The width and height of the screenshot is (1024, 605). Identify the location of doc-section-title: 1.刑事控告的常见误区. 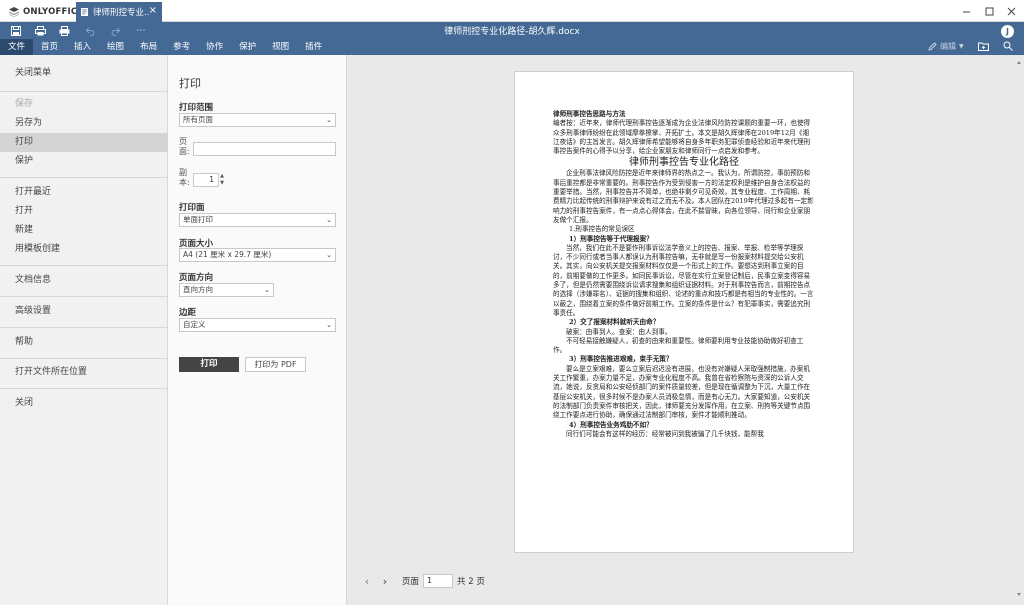
(602, 229).